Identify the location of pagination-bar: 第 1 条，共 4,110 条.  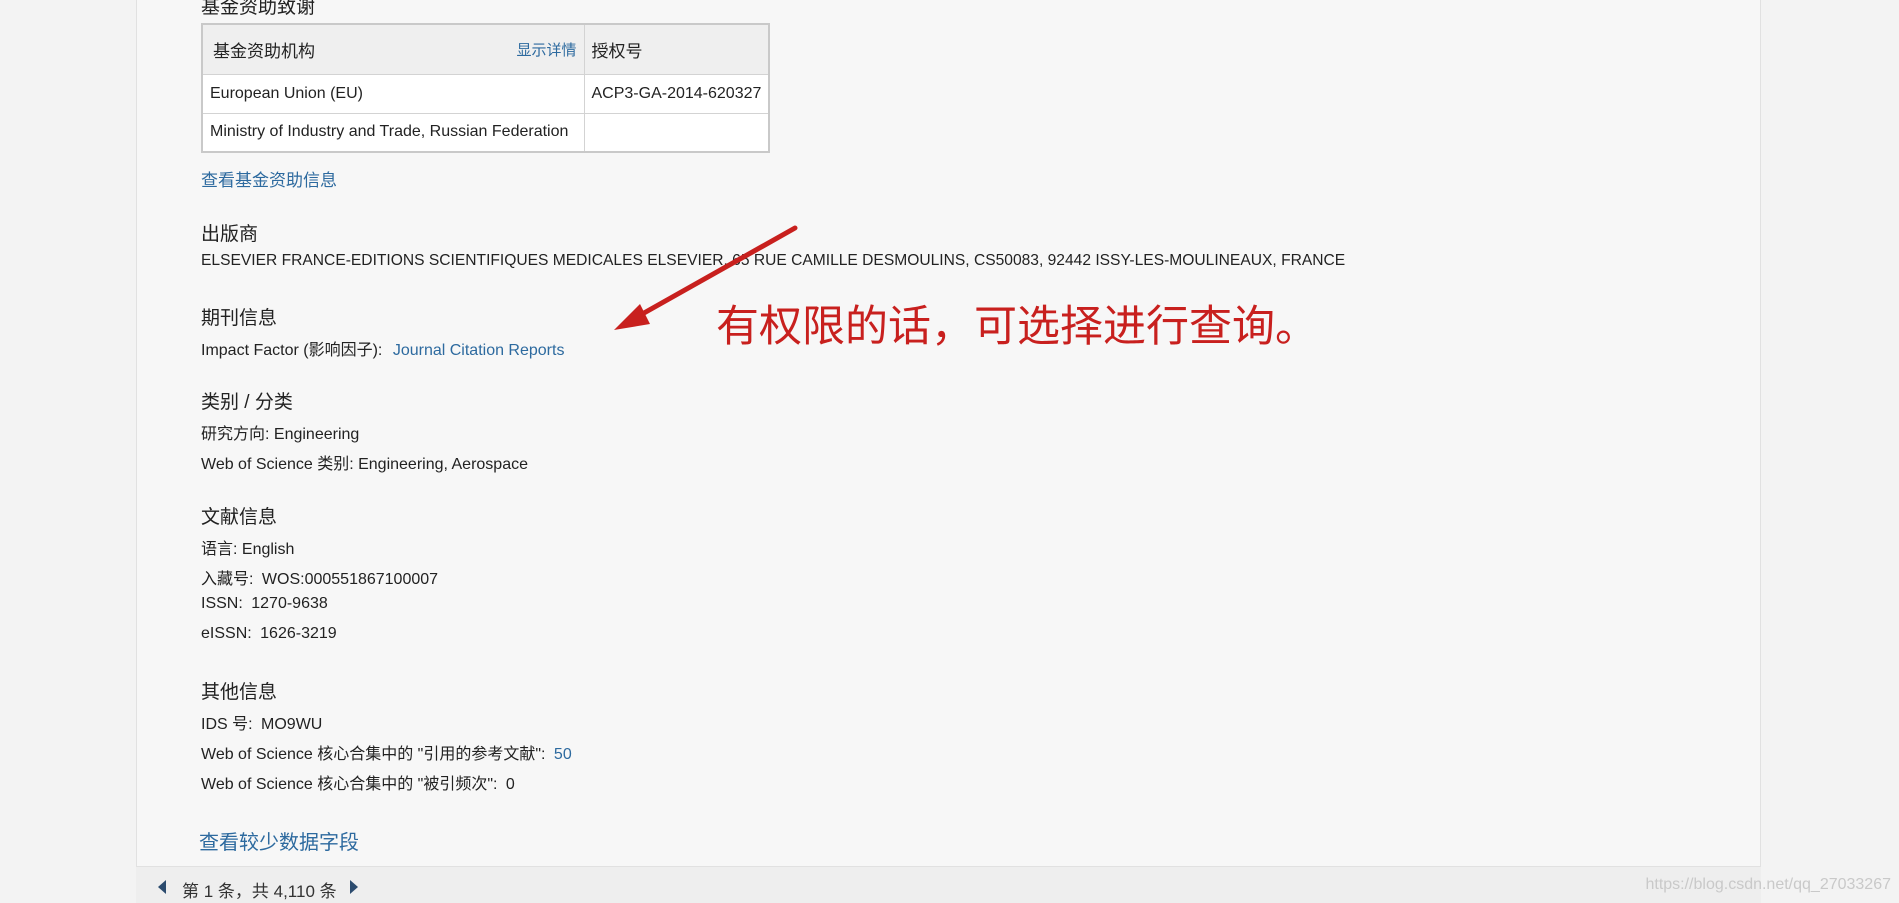
(948, 884).